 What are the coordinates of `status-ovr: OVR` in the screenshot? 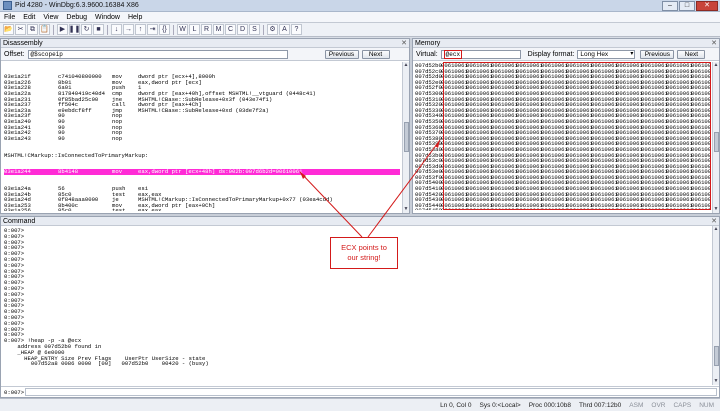 It's located at (658, 405).